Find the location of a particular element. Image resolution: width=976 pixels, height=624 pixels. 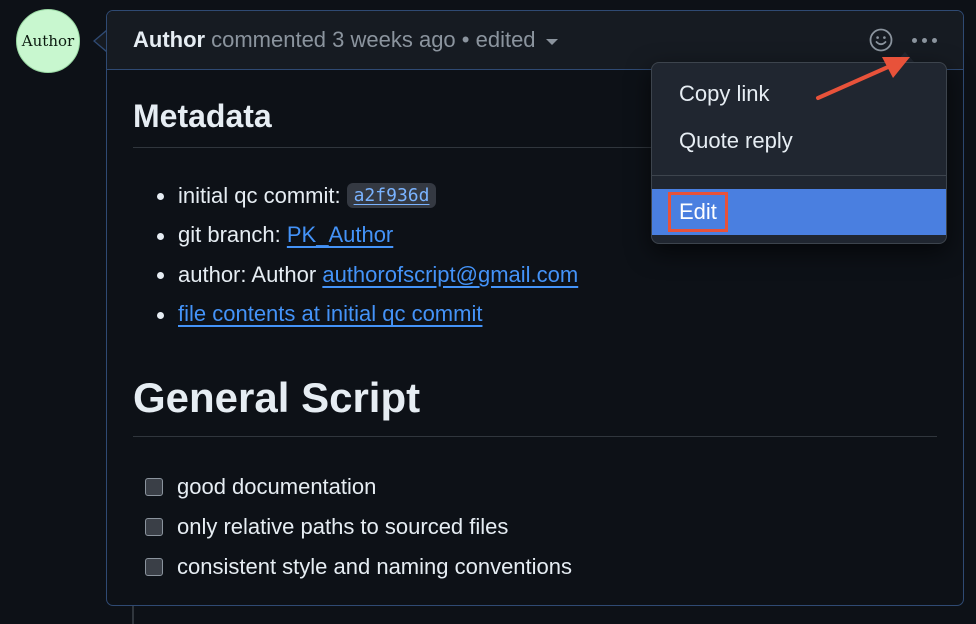

branch-link: PK_Author is located at coordinates (340, 235).